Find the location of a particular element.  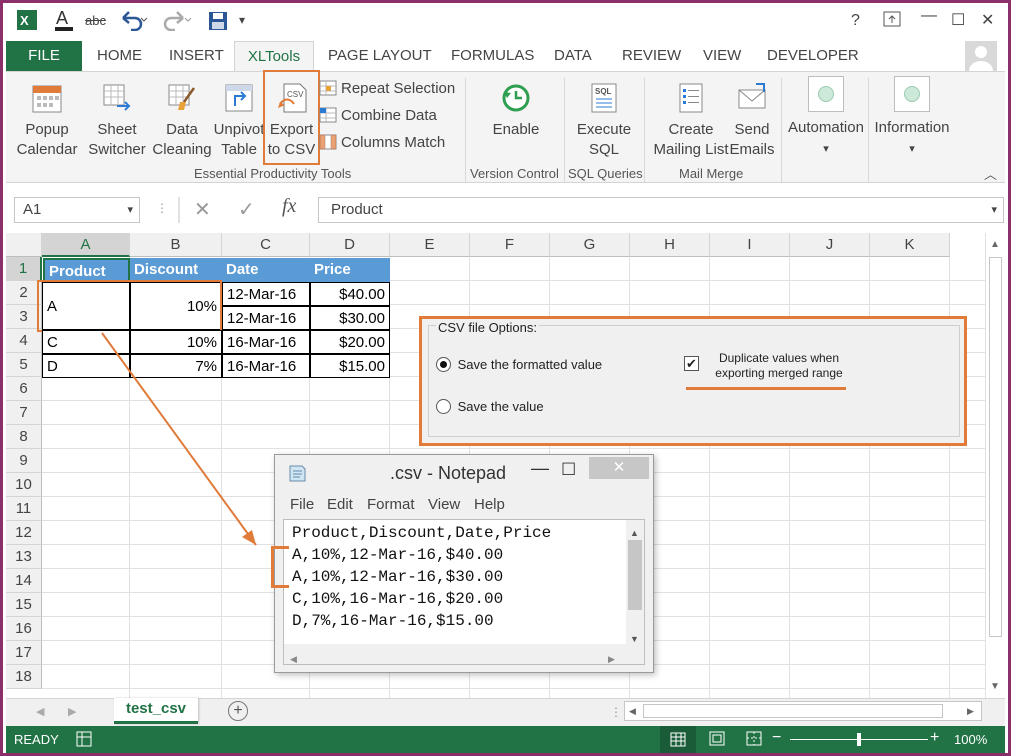

notepad-menu-view: View is located at coordinates (444, 504).